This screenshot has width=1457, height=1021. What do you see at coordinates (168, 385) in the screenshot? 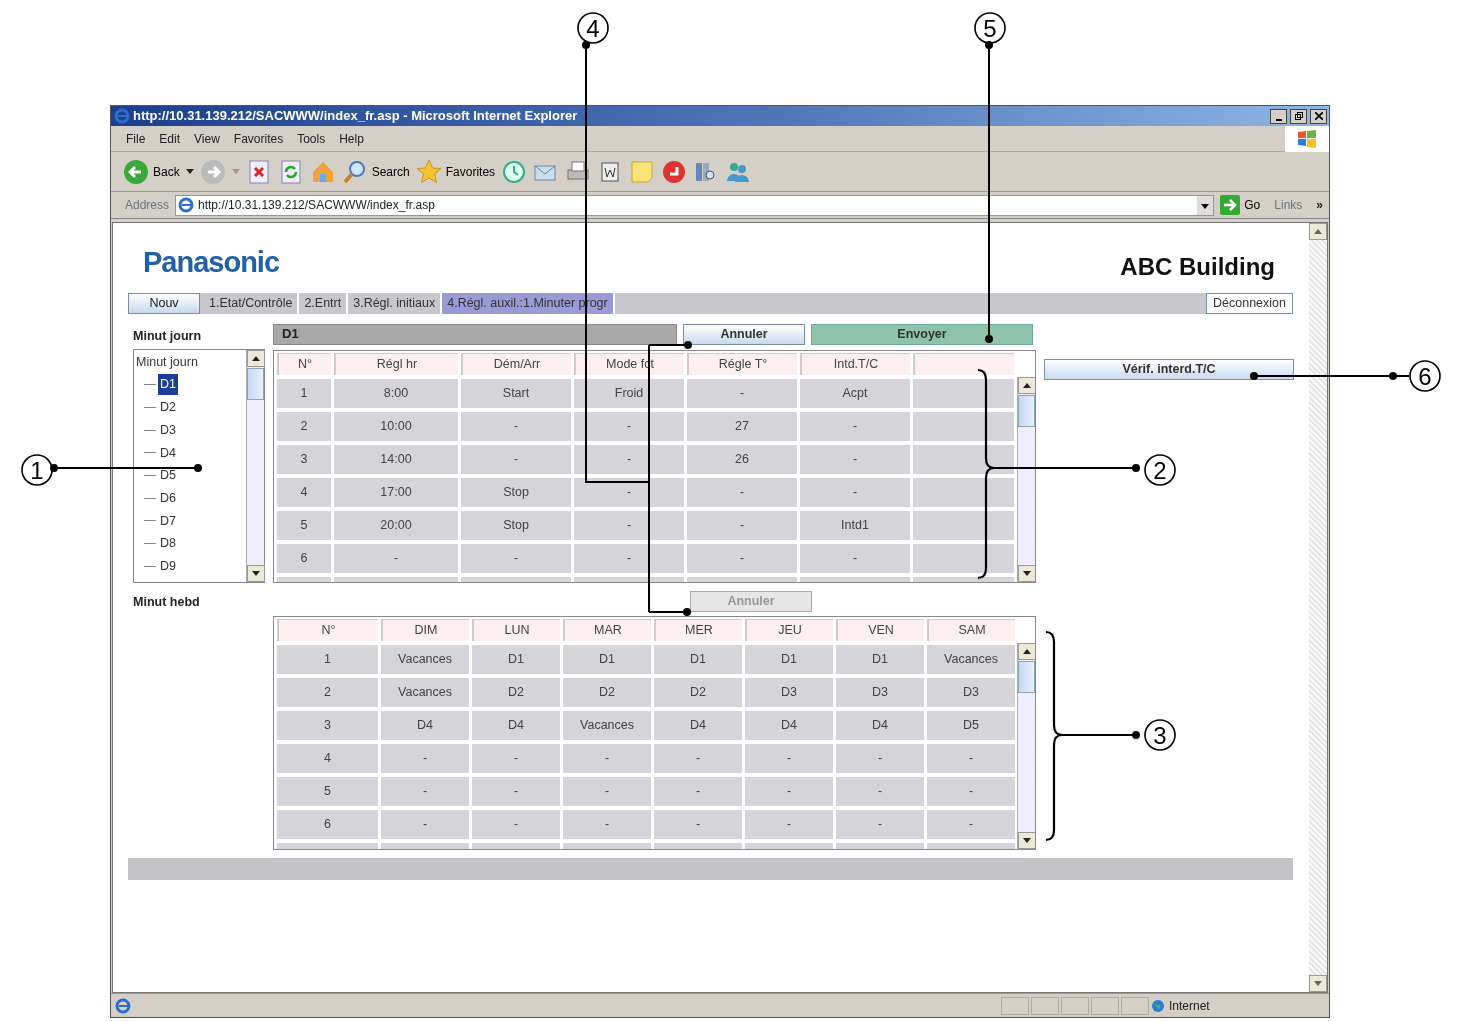
I see `tree-item: D1` at bounding box center [168, 385].